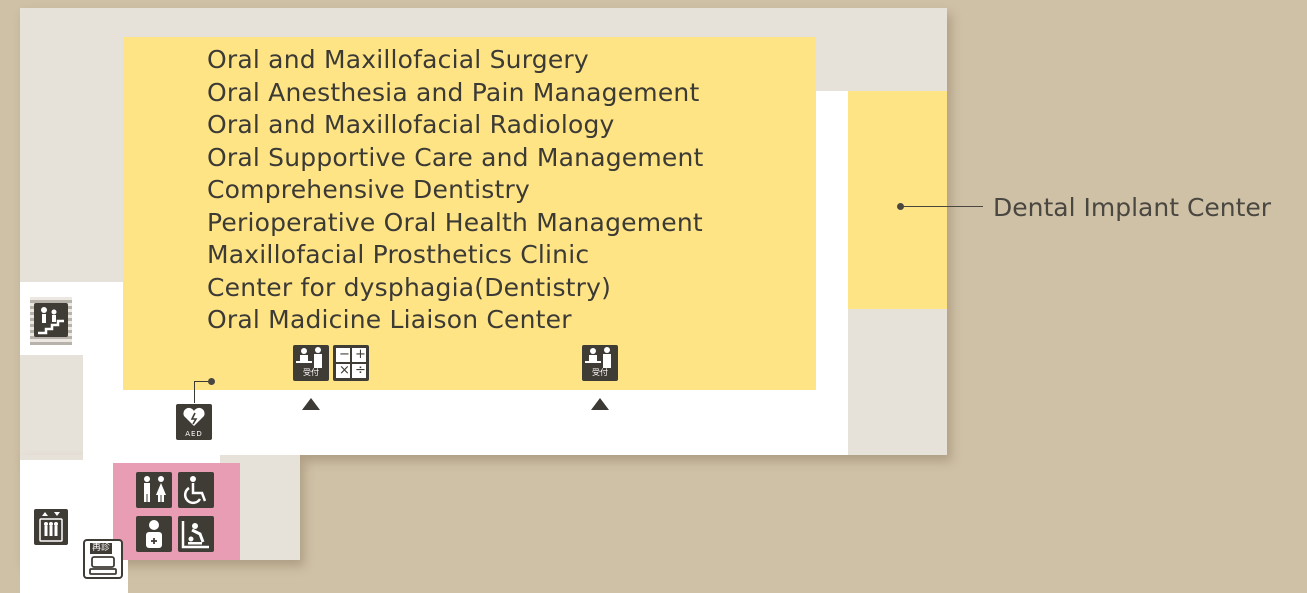  Describe the element at coordinates (194, 434) in the screenshot. I see `aed-label: AED` at that location.